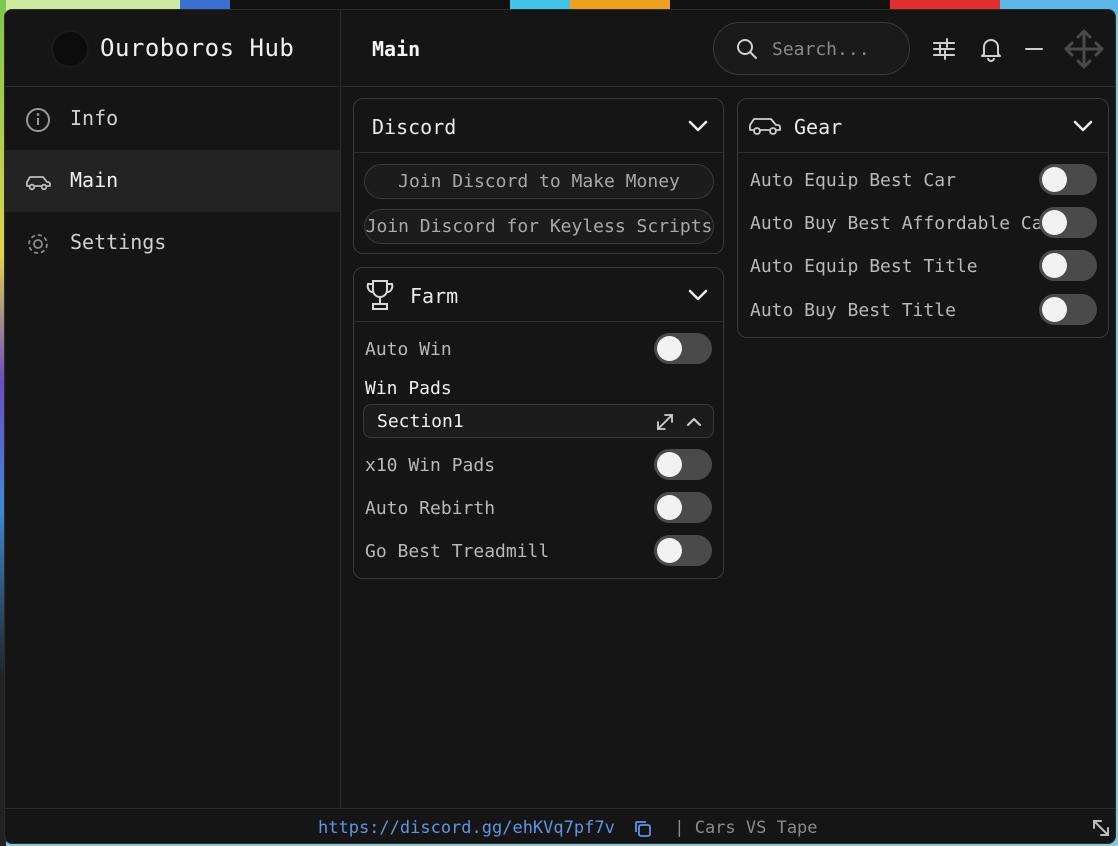  Describe the element at coordinates (434, 296) in the screenshot. I see `section-title: Farm` at that location.